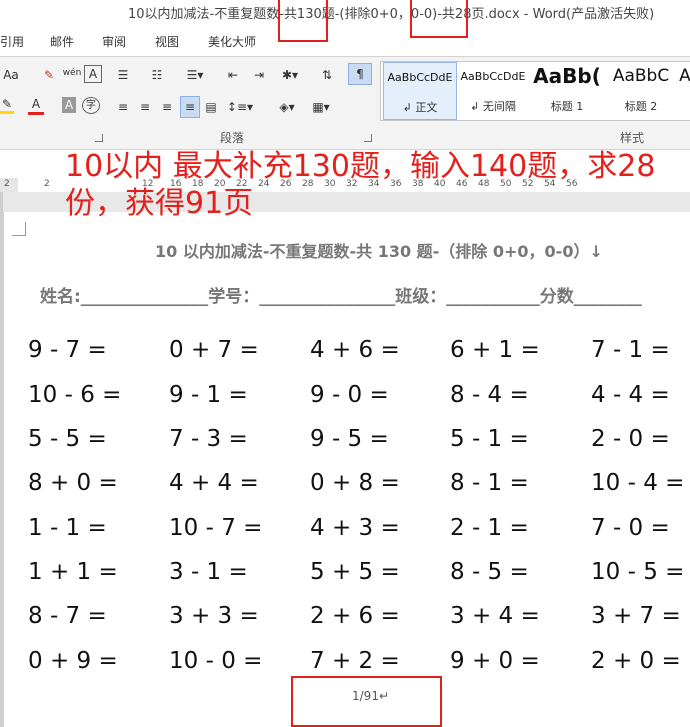 The width and height of the screenshot is (690, 727). What do you see at coordinates (638, 483) in the screenshot?
I see `problem: 10 - 4 =` at bounding box center [638, 483].